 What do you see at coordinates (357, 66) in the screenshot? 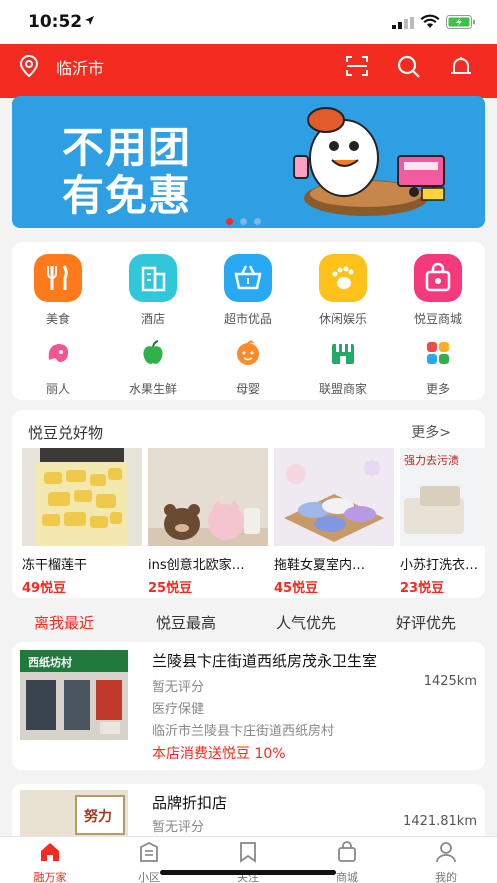
I see `scan-icon` at bounding box center [357, 66].